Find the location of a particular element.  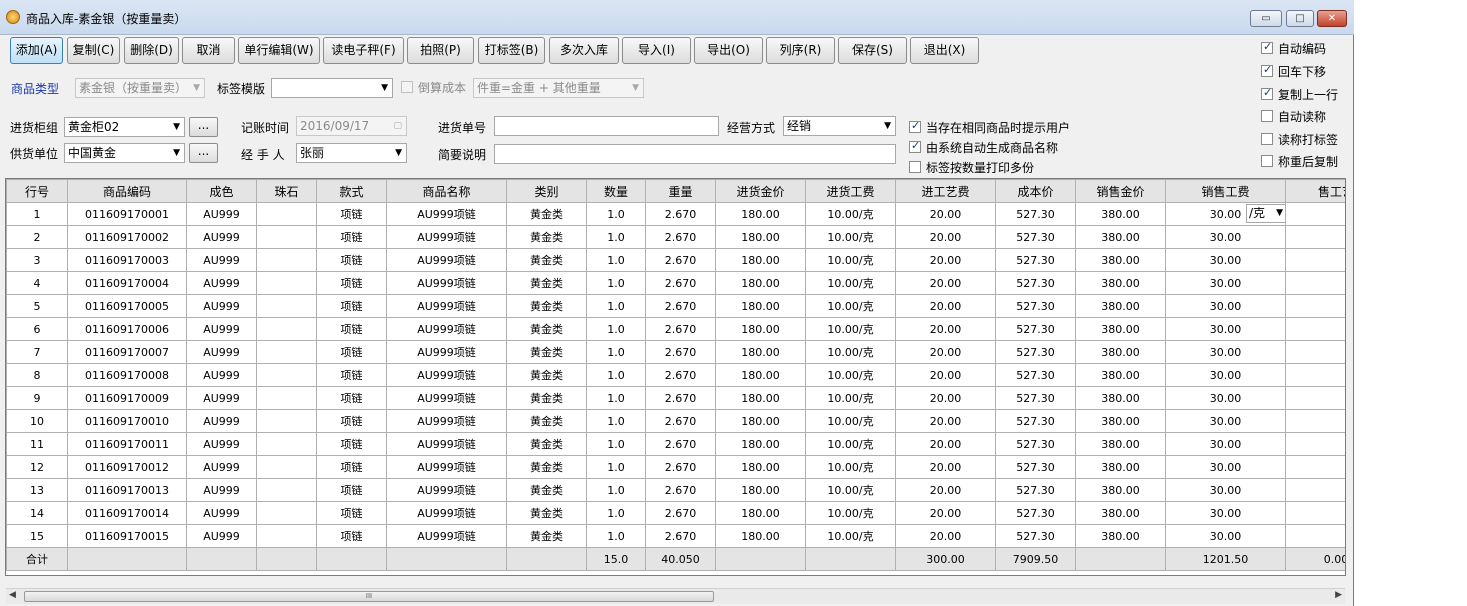

import-button: 导入(I) is located at coordinates (656, 50).